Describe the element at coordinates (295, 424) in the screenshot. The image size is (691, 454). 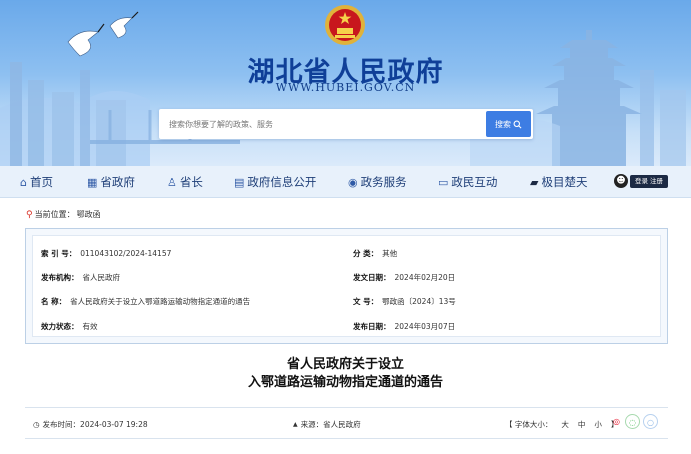
I see `source-icon: ▲` at that location.